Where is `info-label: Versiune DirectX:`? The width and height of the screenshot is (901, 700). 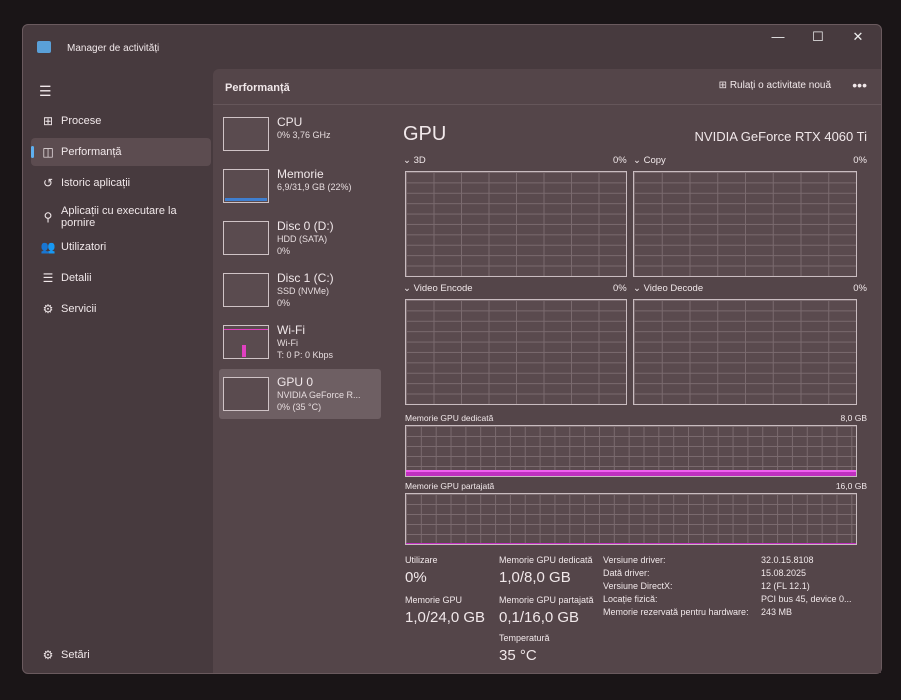 info-label: Versiune DirectX: is located at coordinates (638, 586).